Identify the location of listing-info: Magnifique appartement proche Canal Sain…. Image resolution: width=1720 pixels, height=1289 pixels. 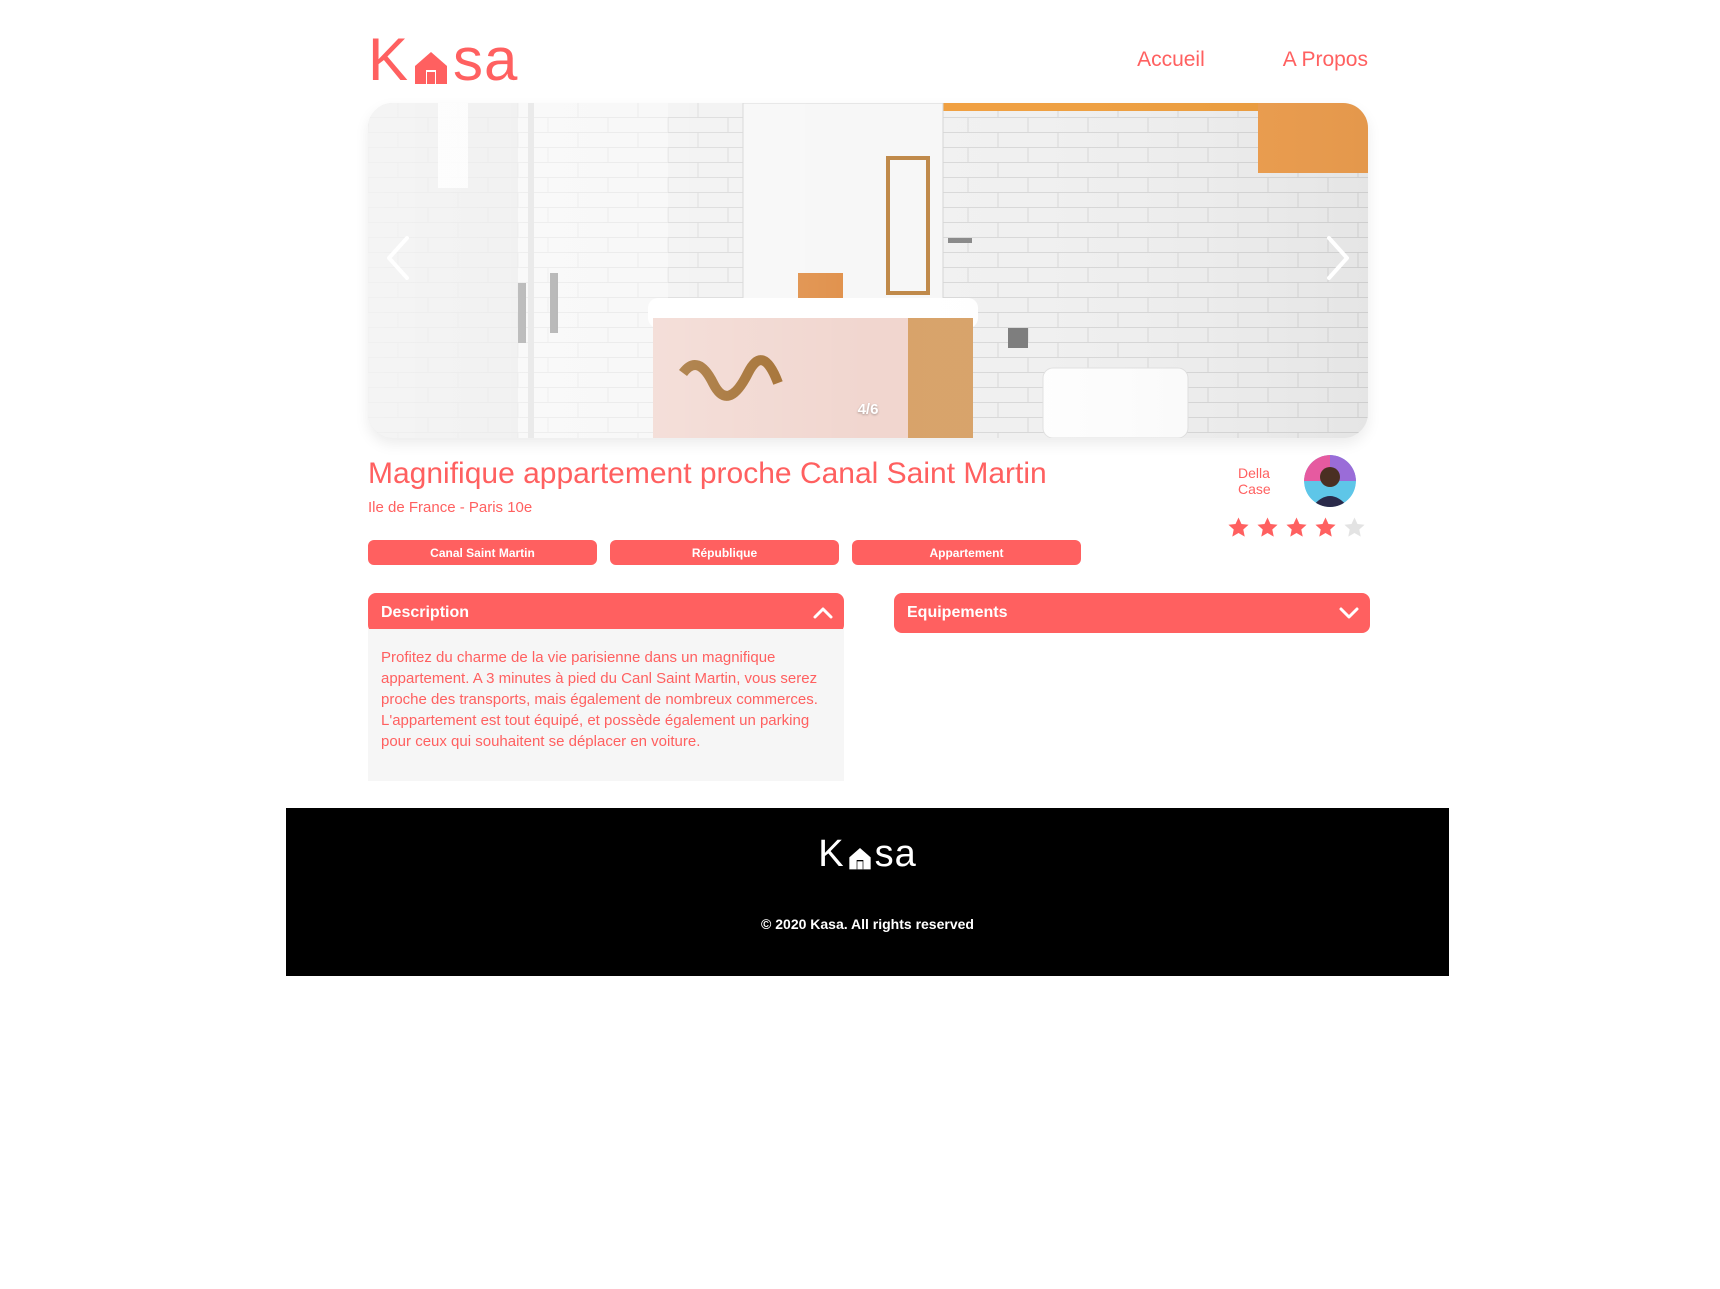
(868, 515).